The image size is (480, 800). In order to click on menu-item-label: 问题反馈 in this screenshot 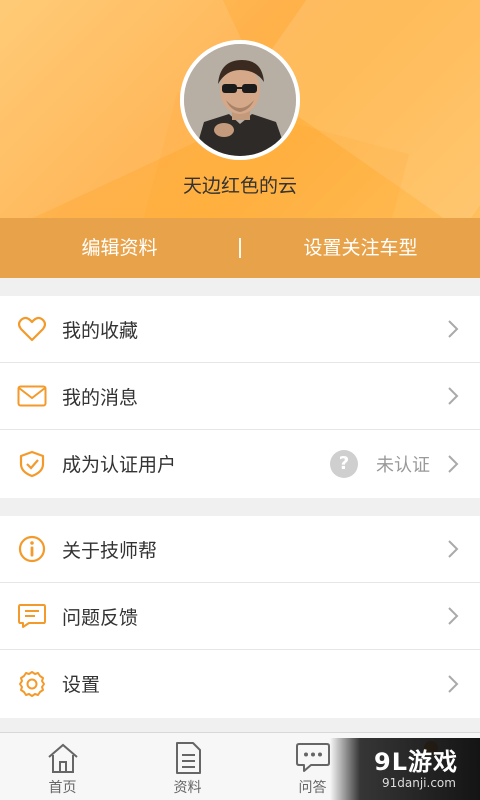, I will do `click(100, 617)`.